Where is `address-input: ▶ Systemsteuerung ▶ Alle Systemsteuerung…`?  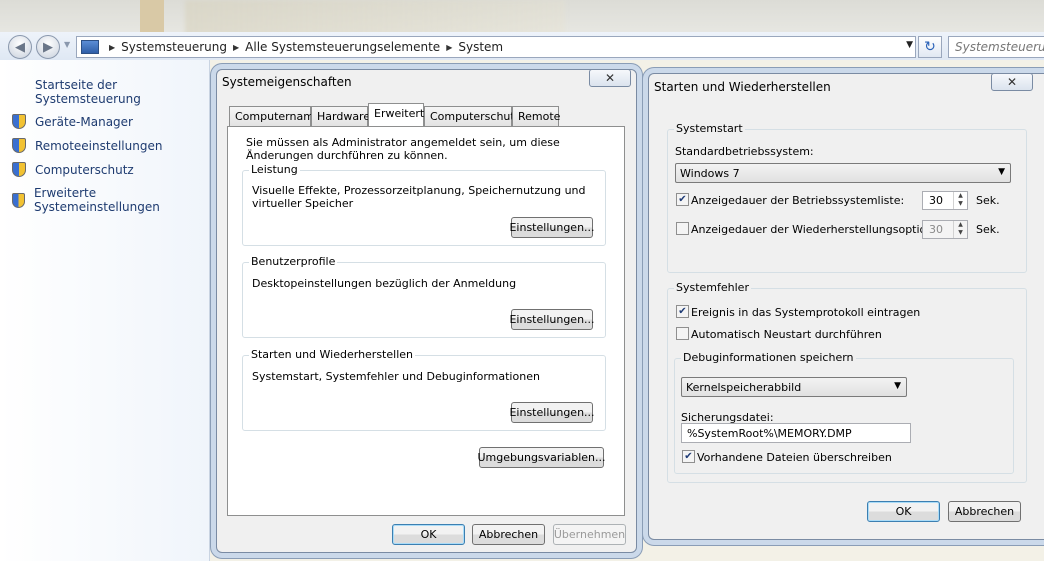
address-input: ▶ Systemsteuerung ▶ Alle Systemsteuerung… is located at coordinates (496, 47).